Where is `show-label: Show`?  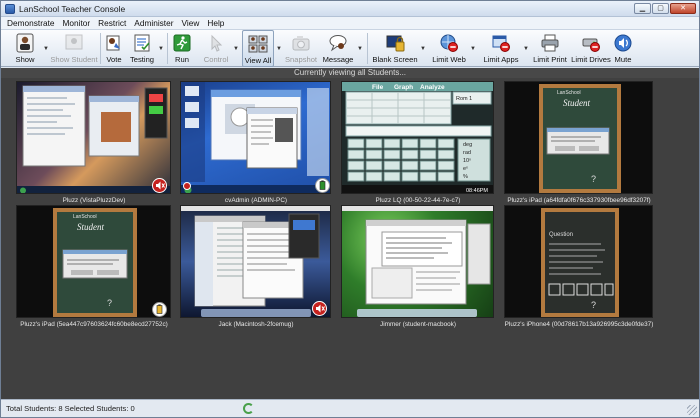 show-label: Show is located at coordinates (25, 59).